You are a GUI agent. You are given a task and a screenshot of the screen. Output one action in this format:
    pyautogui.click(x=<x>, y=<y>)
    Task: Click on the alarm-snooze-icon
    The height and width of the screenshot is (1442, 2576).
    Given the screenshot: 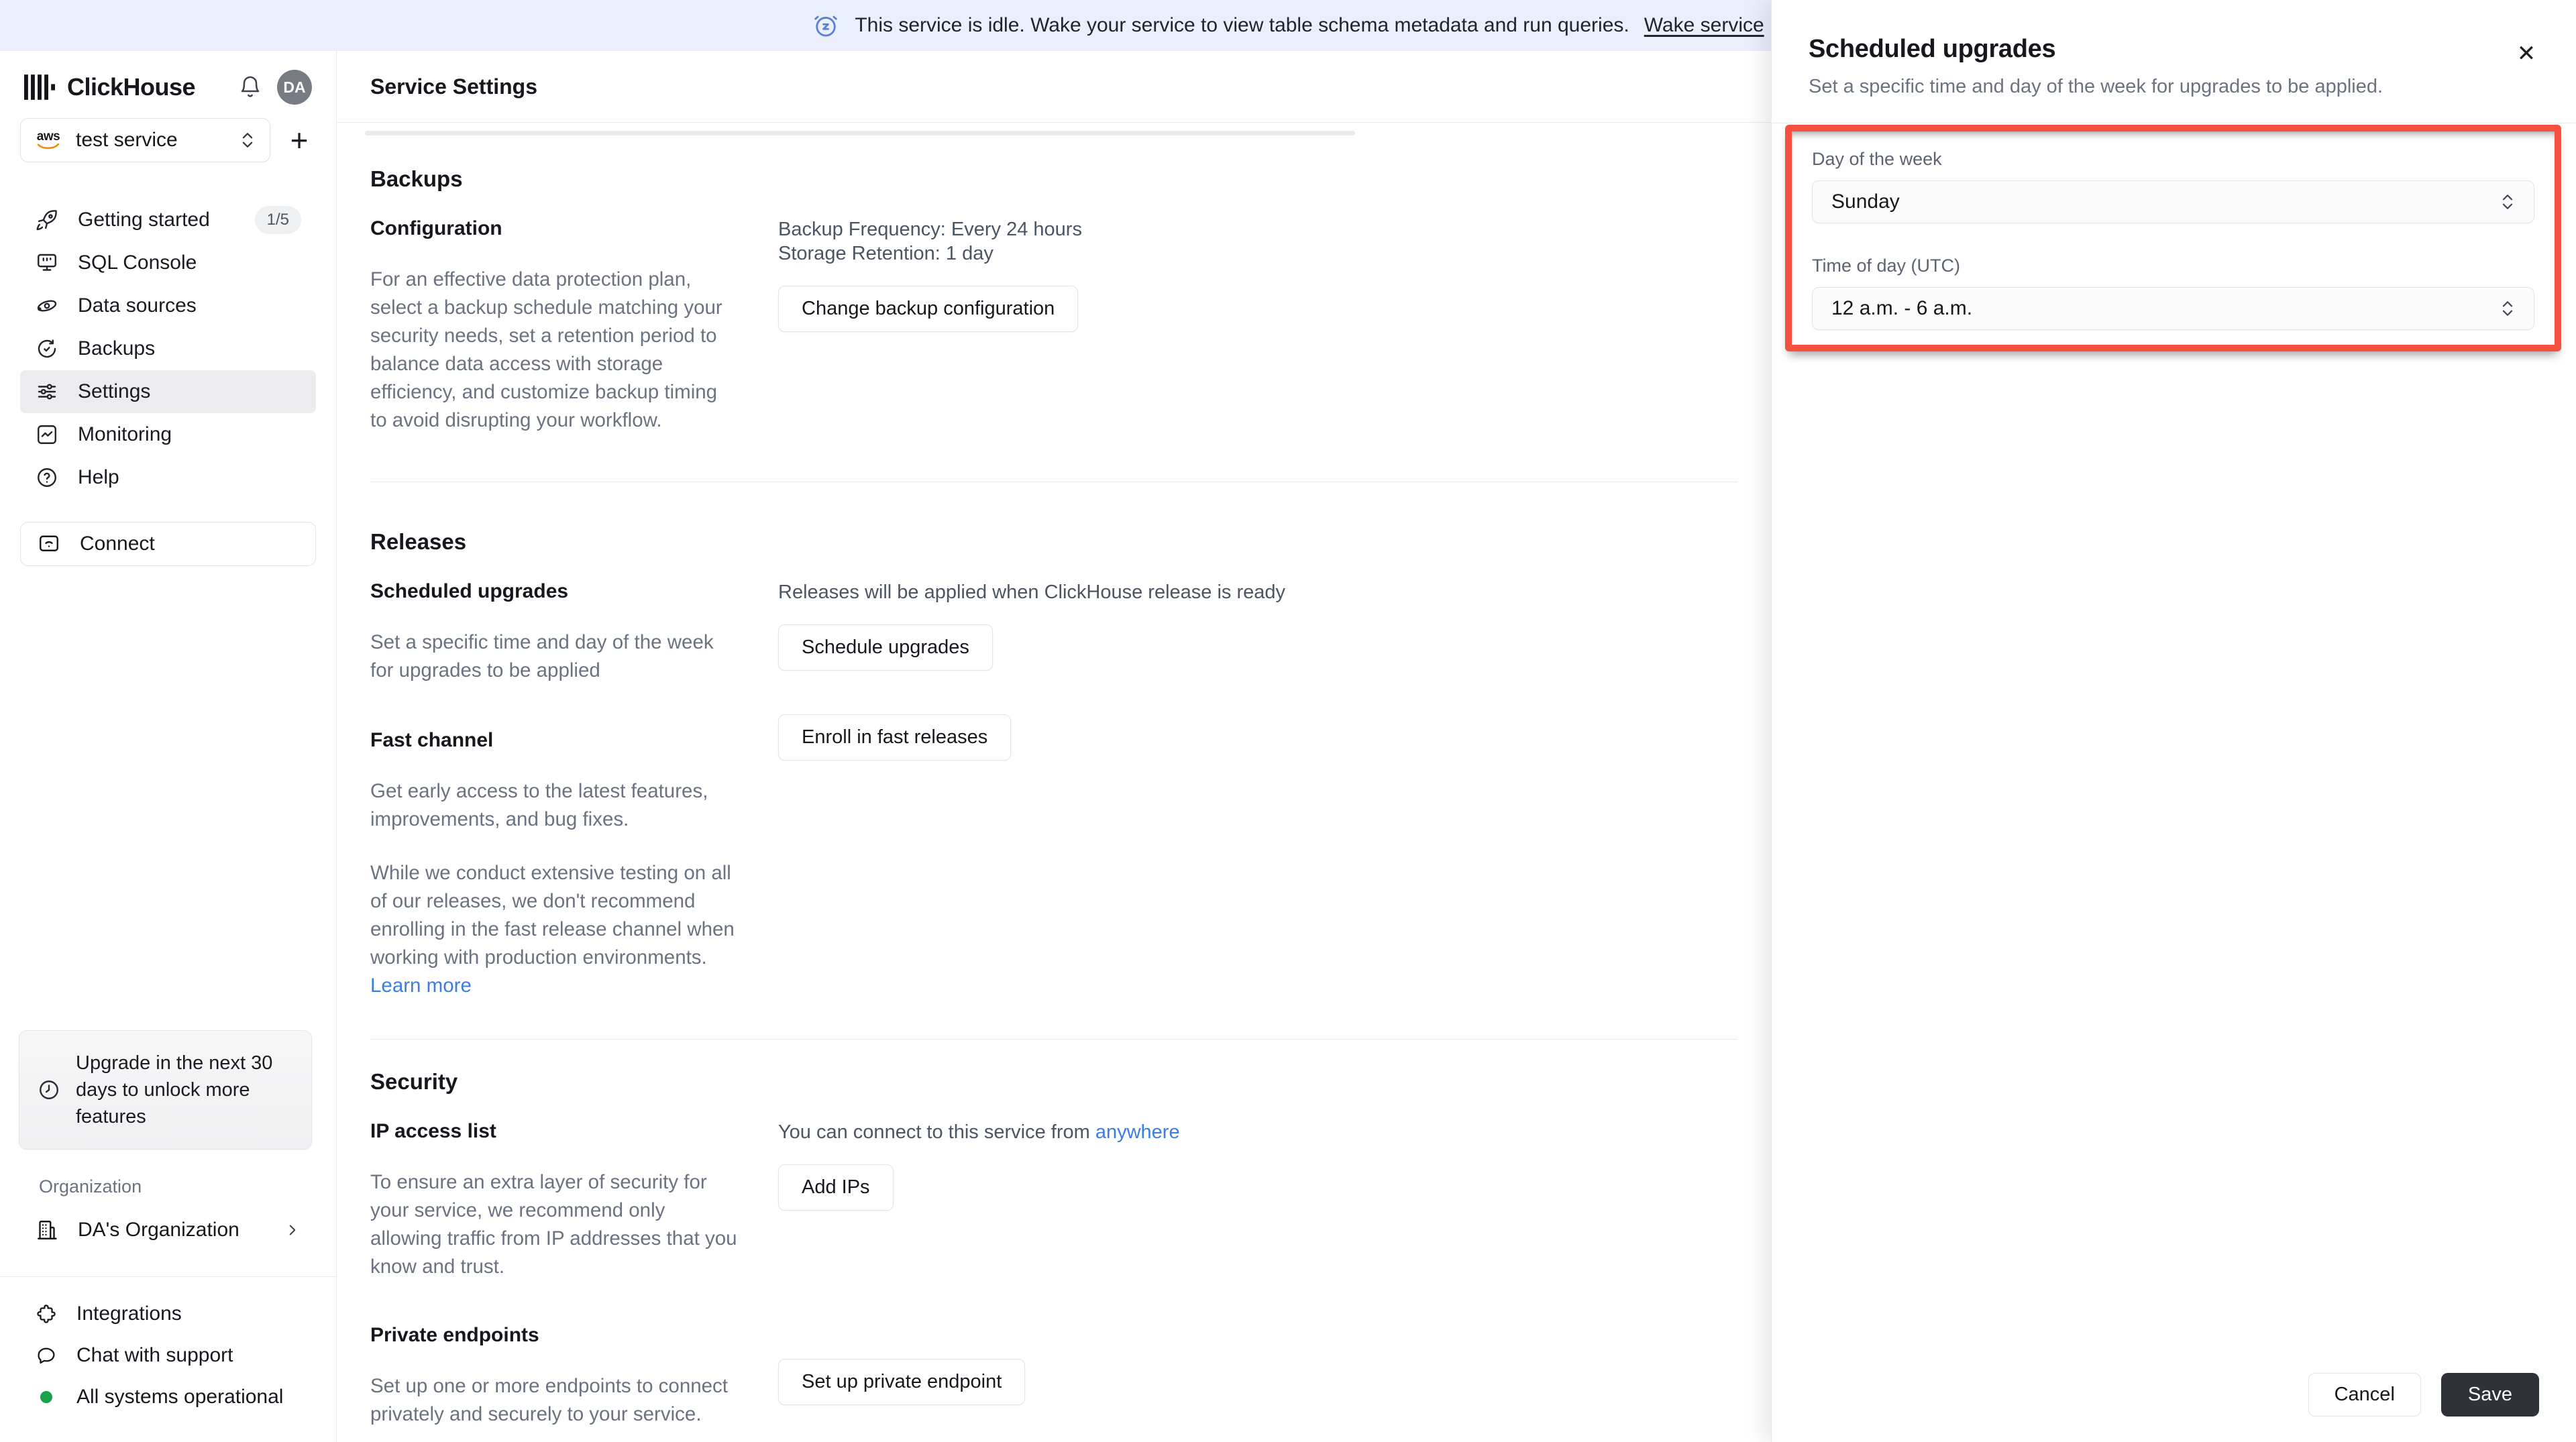 What is the action you would take?
    pyautogui.click(x=826, y=26)
    